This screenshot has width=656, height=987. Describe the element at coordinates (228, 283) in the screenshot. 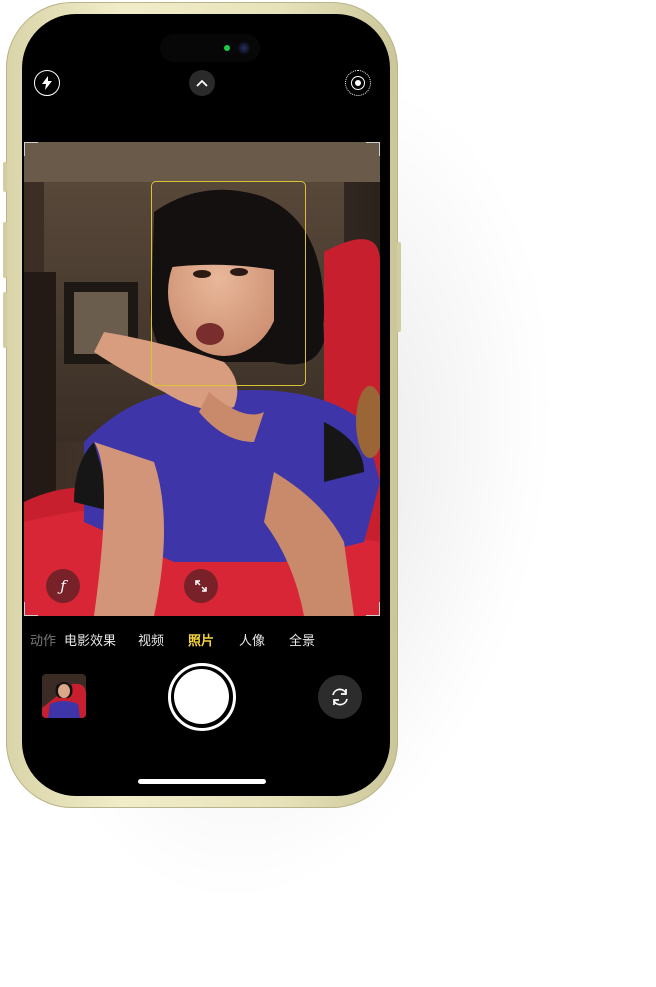

I see `face-detection-box` at that location.